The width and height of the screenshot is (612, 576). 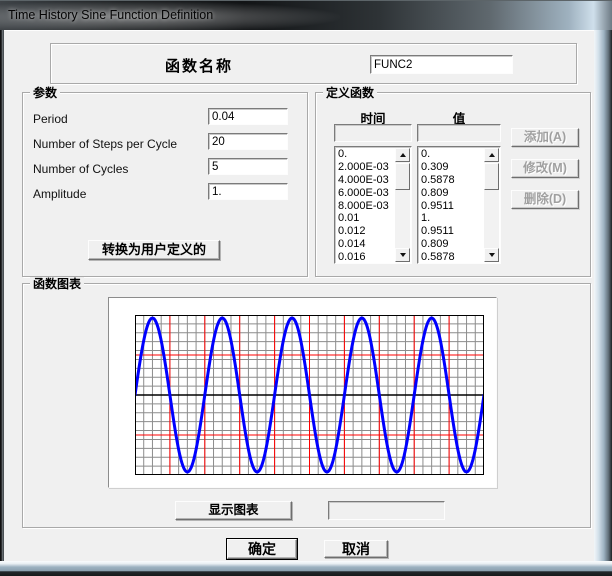 What do you see at coordinates (262, 549) in the screenshot?
I see `ok-button: 确定` at bounding box center [262, 549].